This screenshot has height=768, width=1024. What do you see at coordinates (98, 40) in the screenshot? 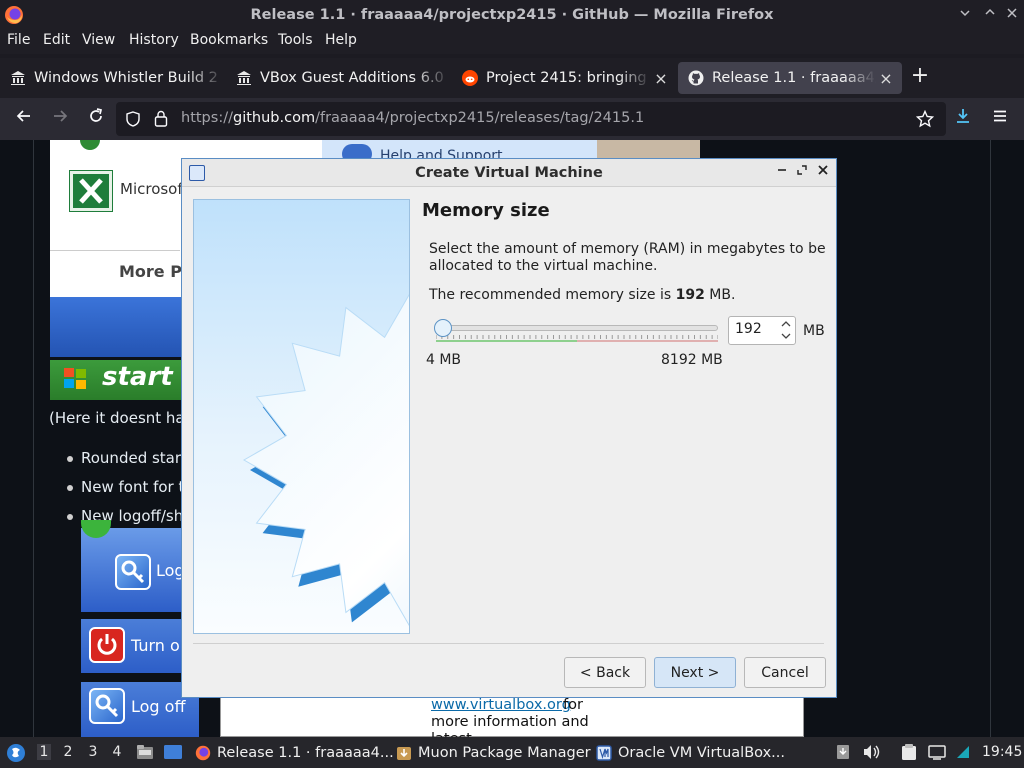
I see `menu-view: View` at bounding box center [98, 40].